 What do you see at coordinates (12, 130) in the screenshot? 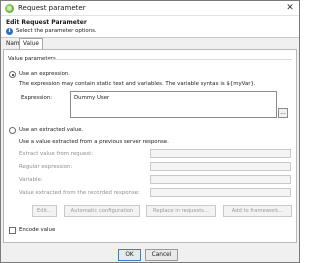
I see `use-extracted-radio` at bounding box center [12, 130].